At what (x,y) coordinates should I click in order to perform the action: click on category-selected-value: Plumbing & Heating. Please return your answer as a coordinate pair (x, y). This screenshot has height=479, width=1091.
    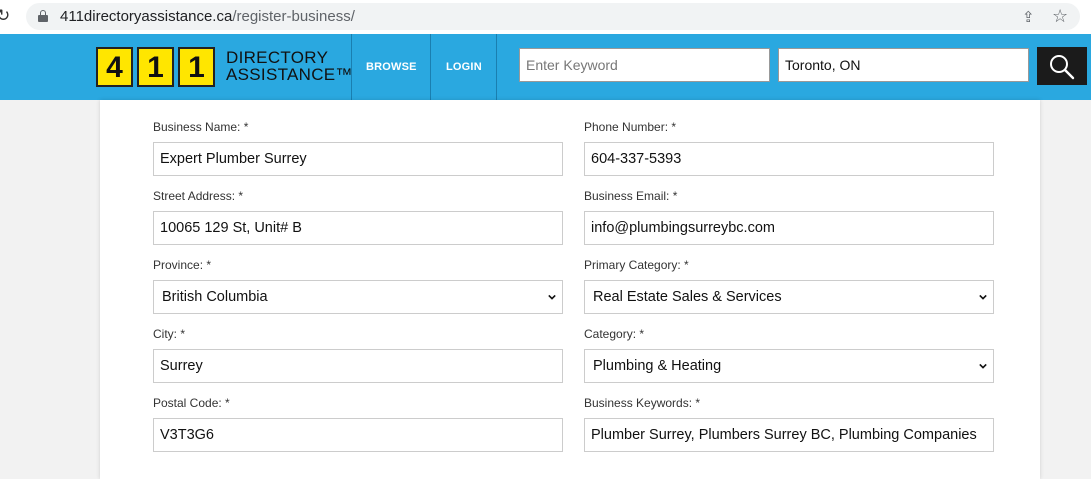
    Looking at the image, I should click on (657, 366).